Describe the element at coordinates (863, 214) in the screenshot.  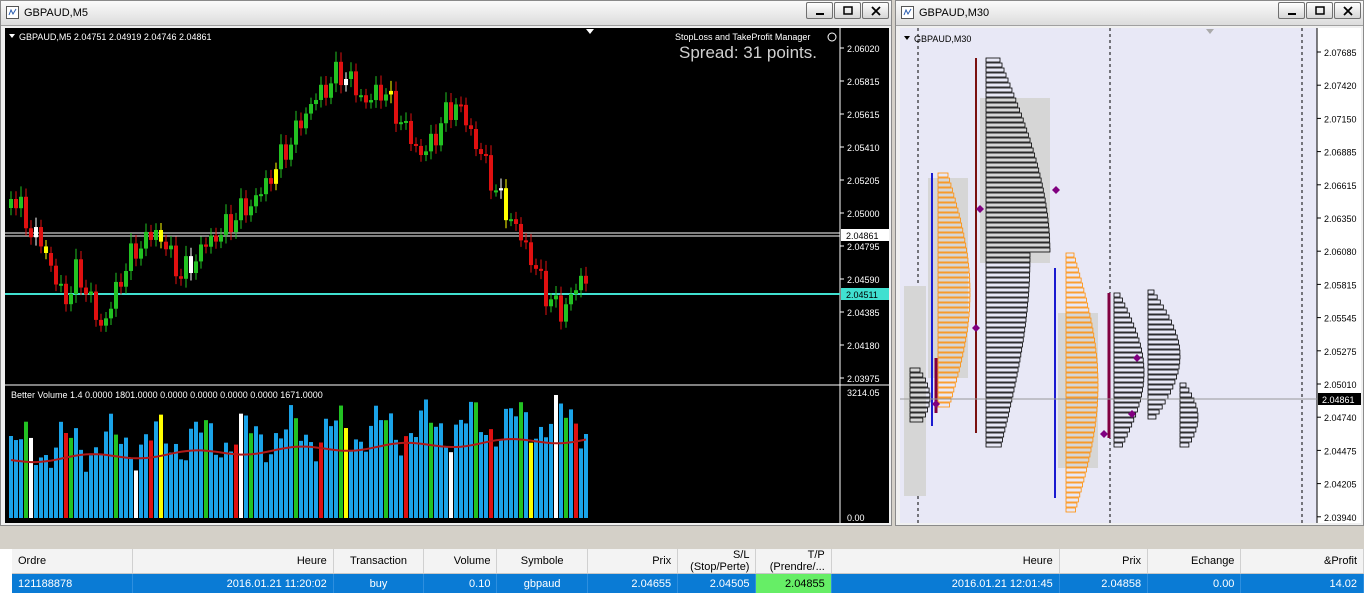
I see `price-tick-label: 2.05000` at that location.